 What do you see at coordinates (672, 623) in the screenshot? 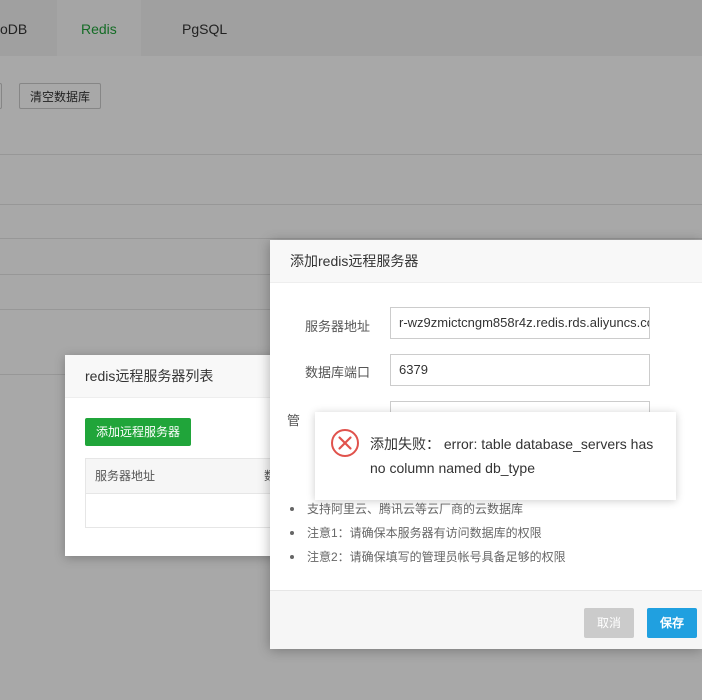
I see `save-button: 保存` at bounding box center [672, 623].